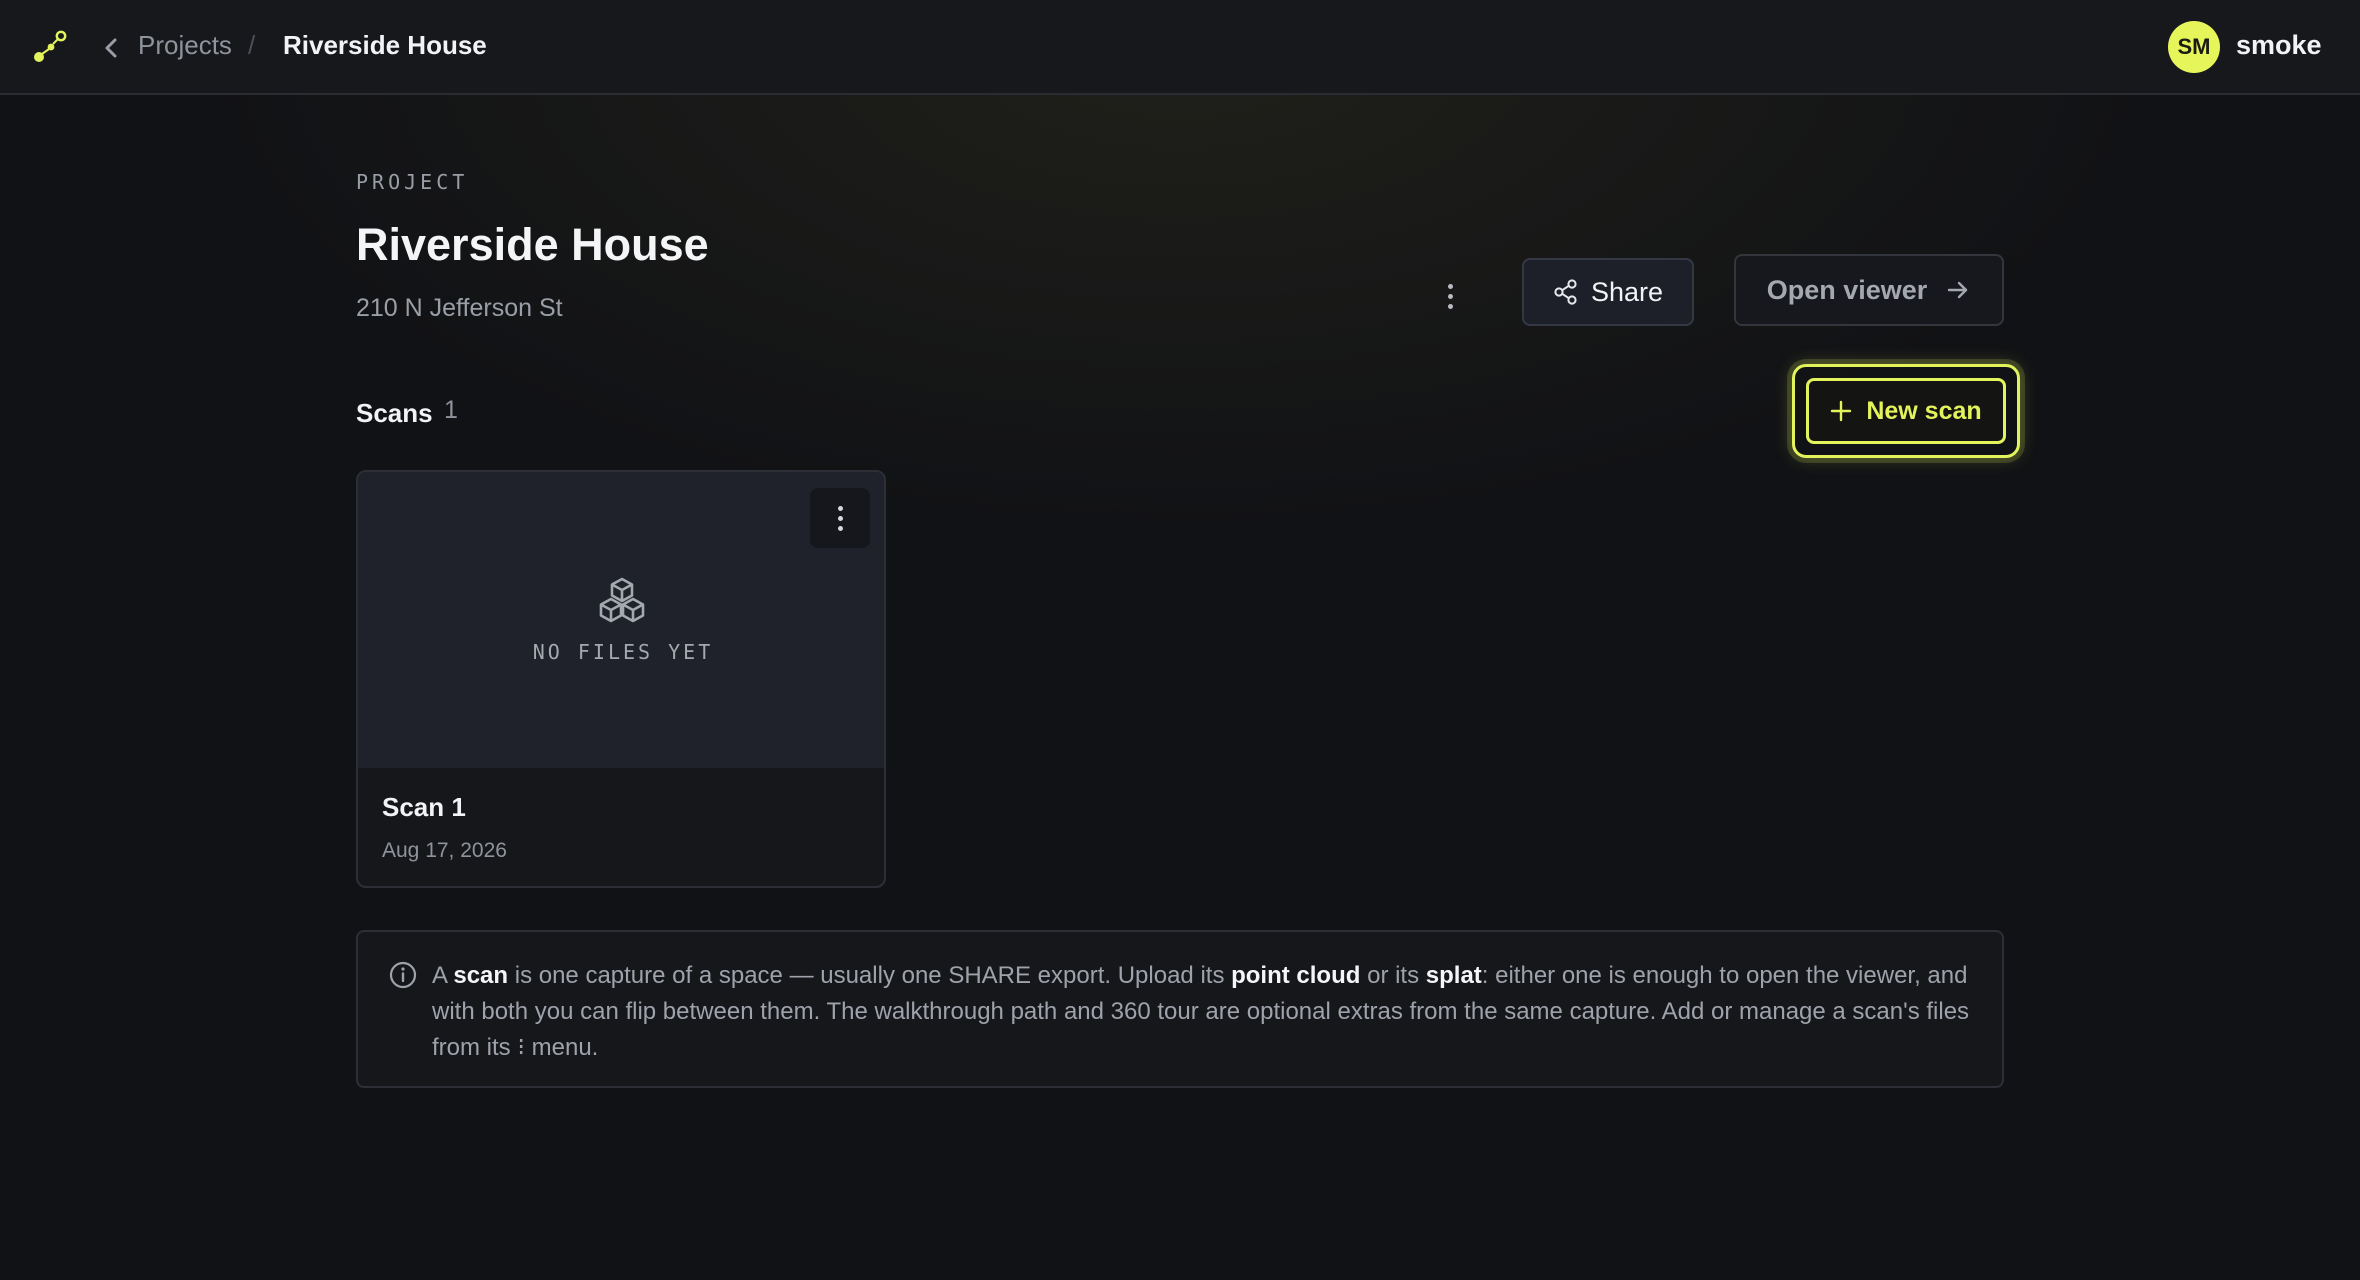 This screenshot has width=2360, height=1280. I want to click on scan-card: NO FILES YET Scan 1 Aug 17, 2026, so click(621, 679).